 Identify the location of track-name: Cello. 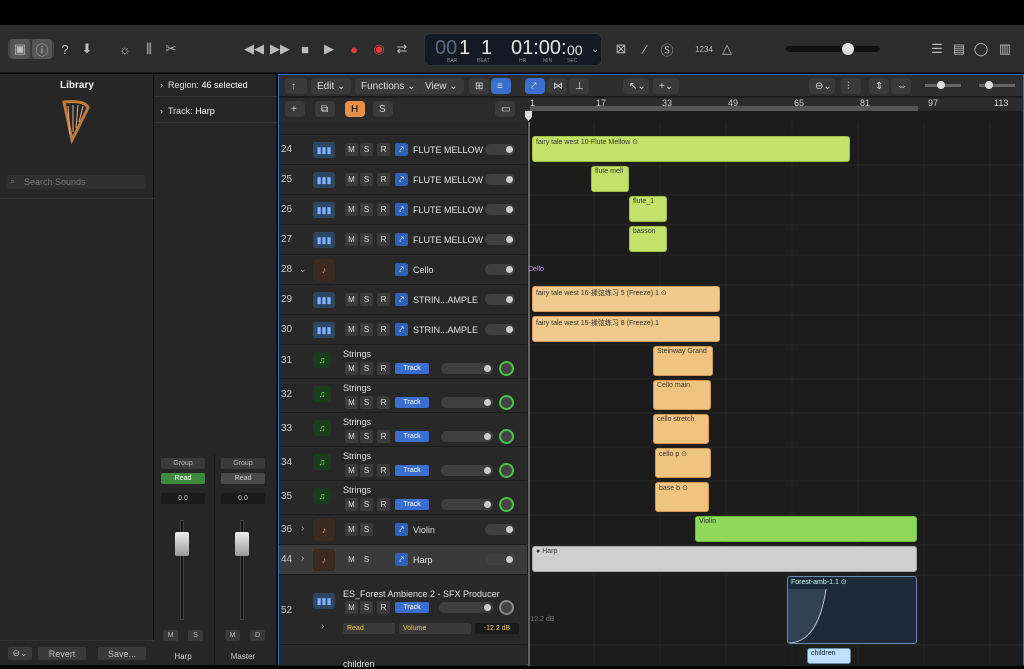
(423, 270).